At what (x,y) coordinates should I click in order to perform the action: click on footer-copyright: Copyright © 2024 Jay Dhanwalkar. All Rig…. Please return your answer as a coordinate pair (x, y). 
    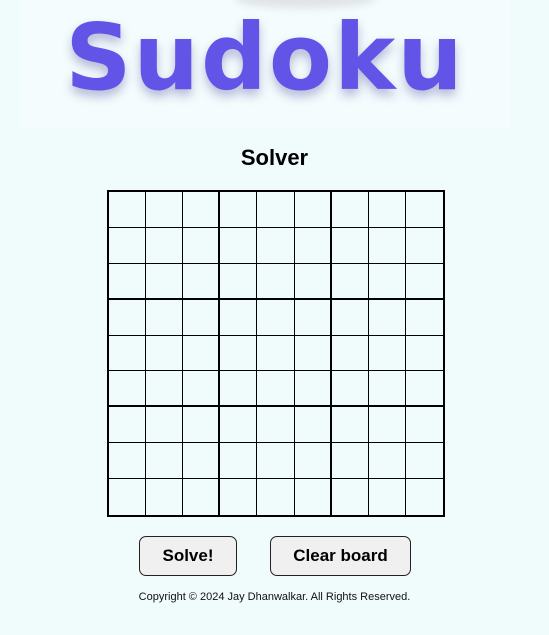
    Looking at the image, I should click on (274, 597).